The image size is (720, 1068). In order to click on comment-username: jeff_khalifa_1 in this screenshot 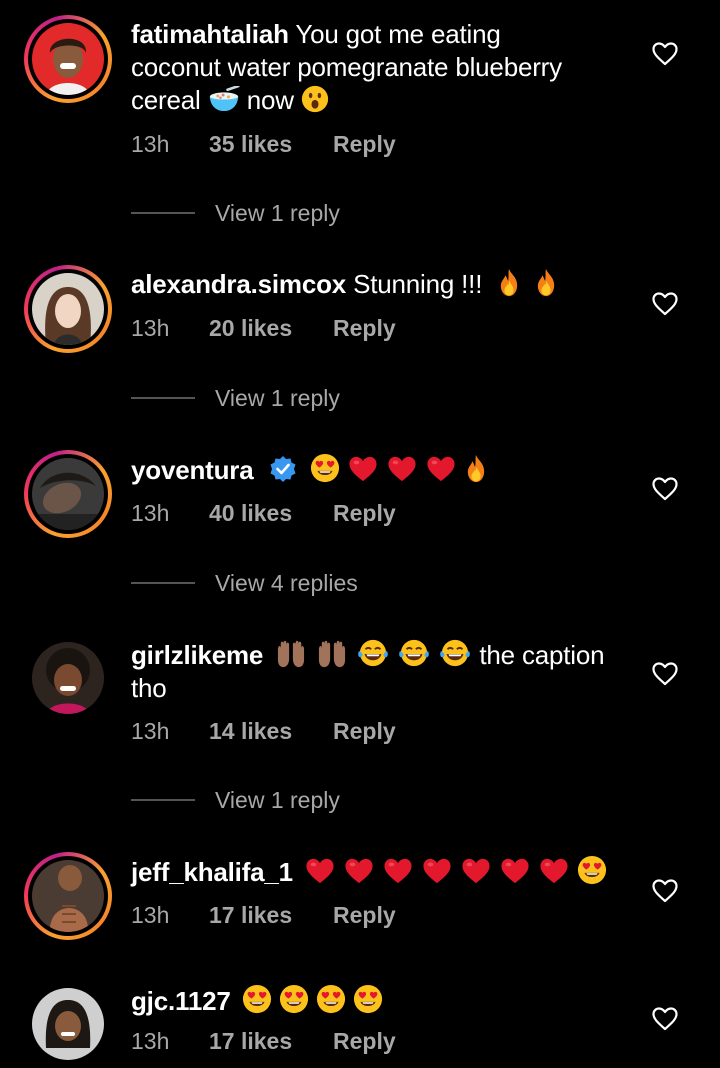, I will do `click(212, 872)`.